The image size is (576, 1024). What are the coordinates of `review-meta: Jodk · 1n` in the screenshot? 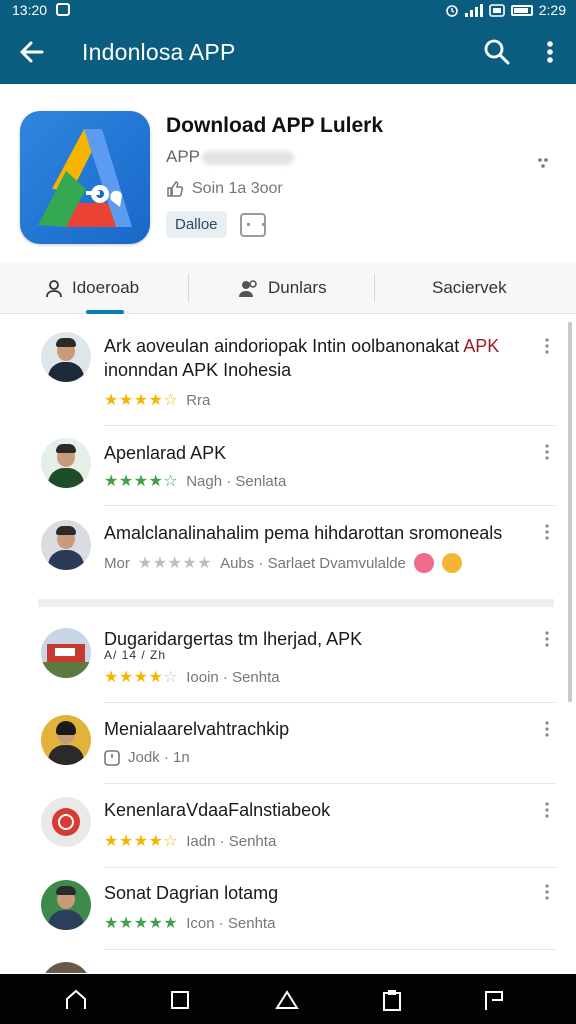 It's located at (147, 757).